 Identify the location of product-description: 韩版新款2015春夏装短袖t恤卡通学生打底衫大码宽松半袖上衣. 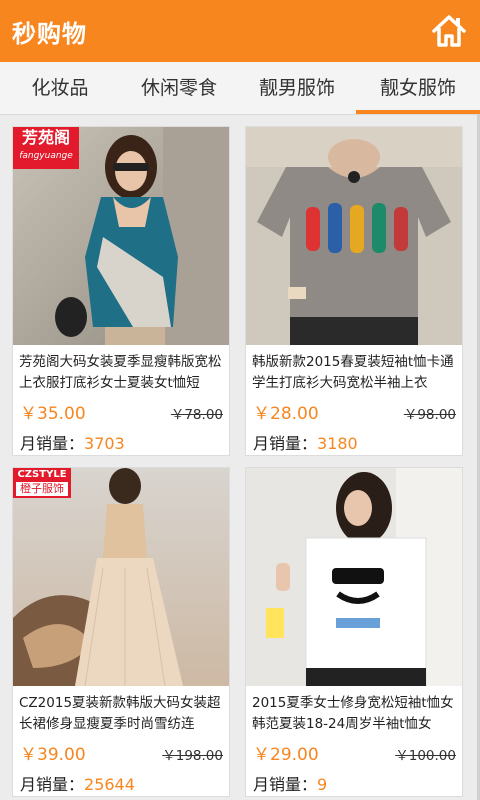
(355, 373).